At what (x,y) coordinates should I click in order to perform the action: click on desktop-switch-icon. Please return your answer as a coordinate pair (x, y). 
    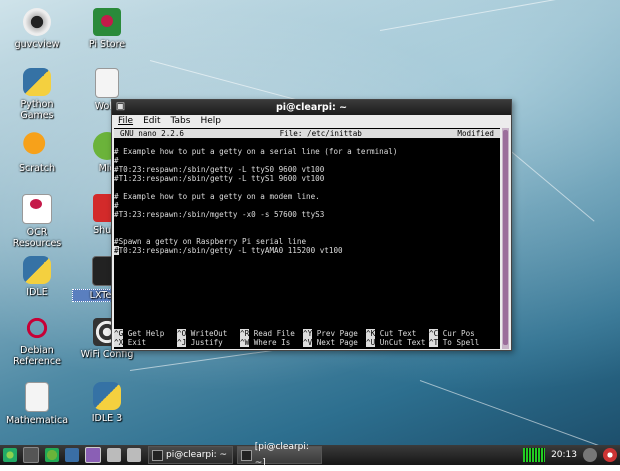
    Looking at the image, I should click on (93, 455).